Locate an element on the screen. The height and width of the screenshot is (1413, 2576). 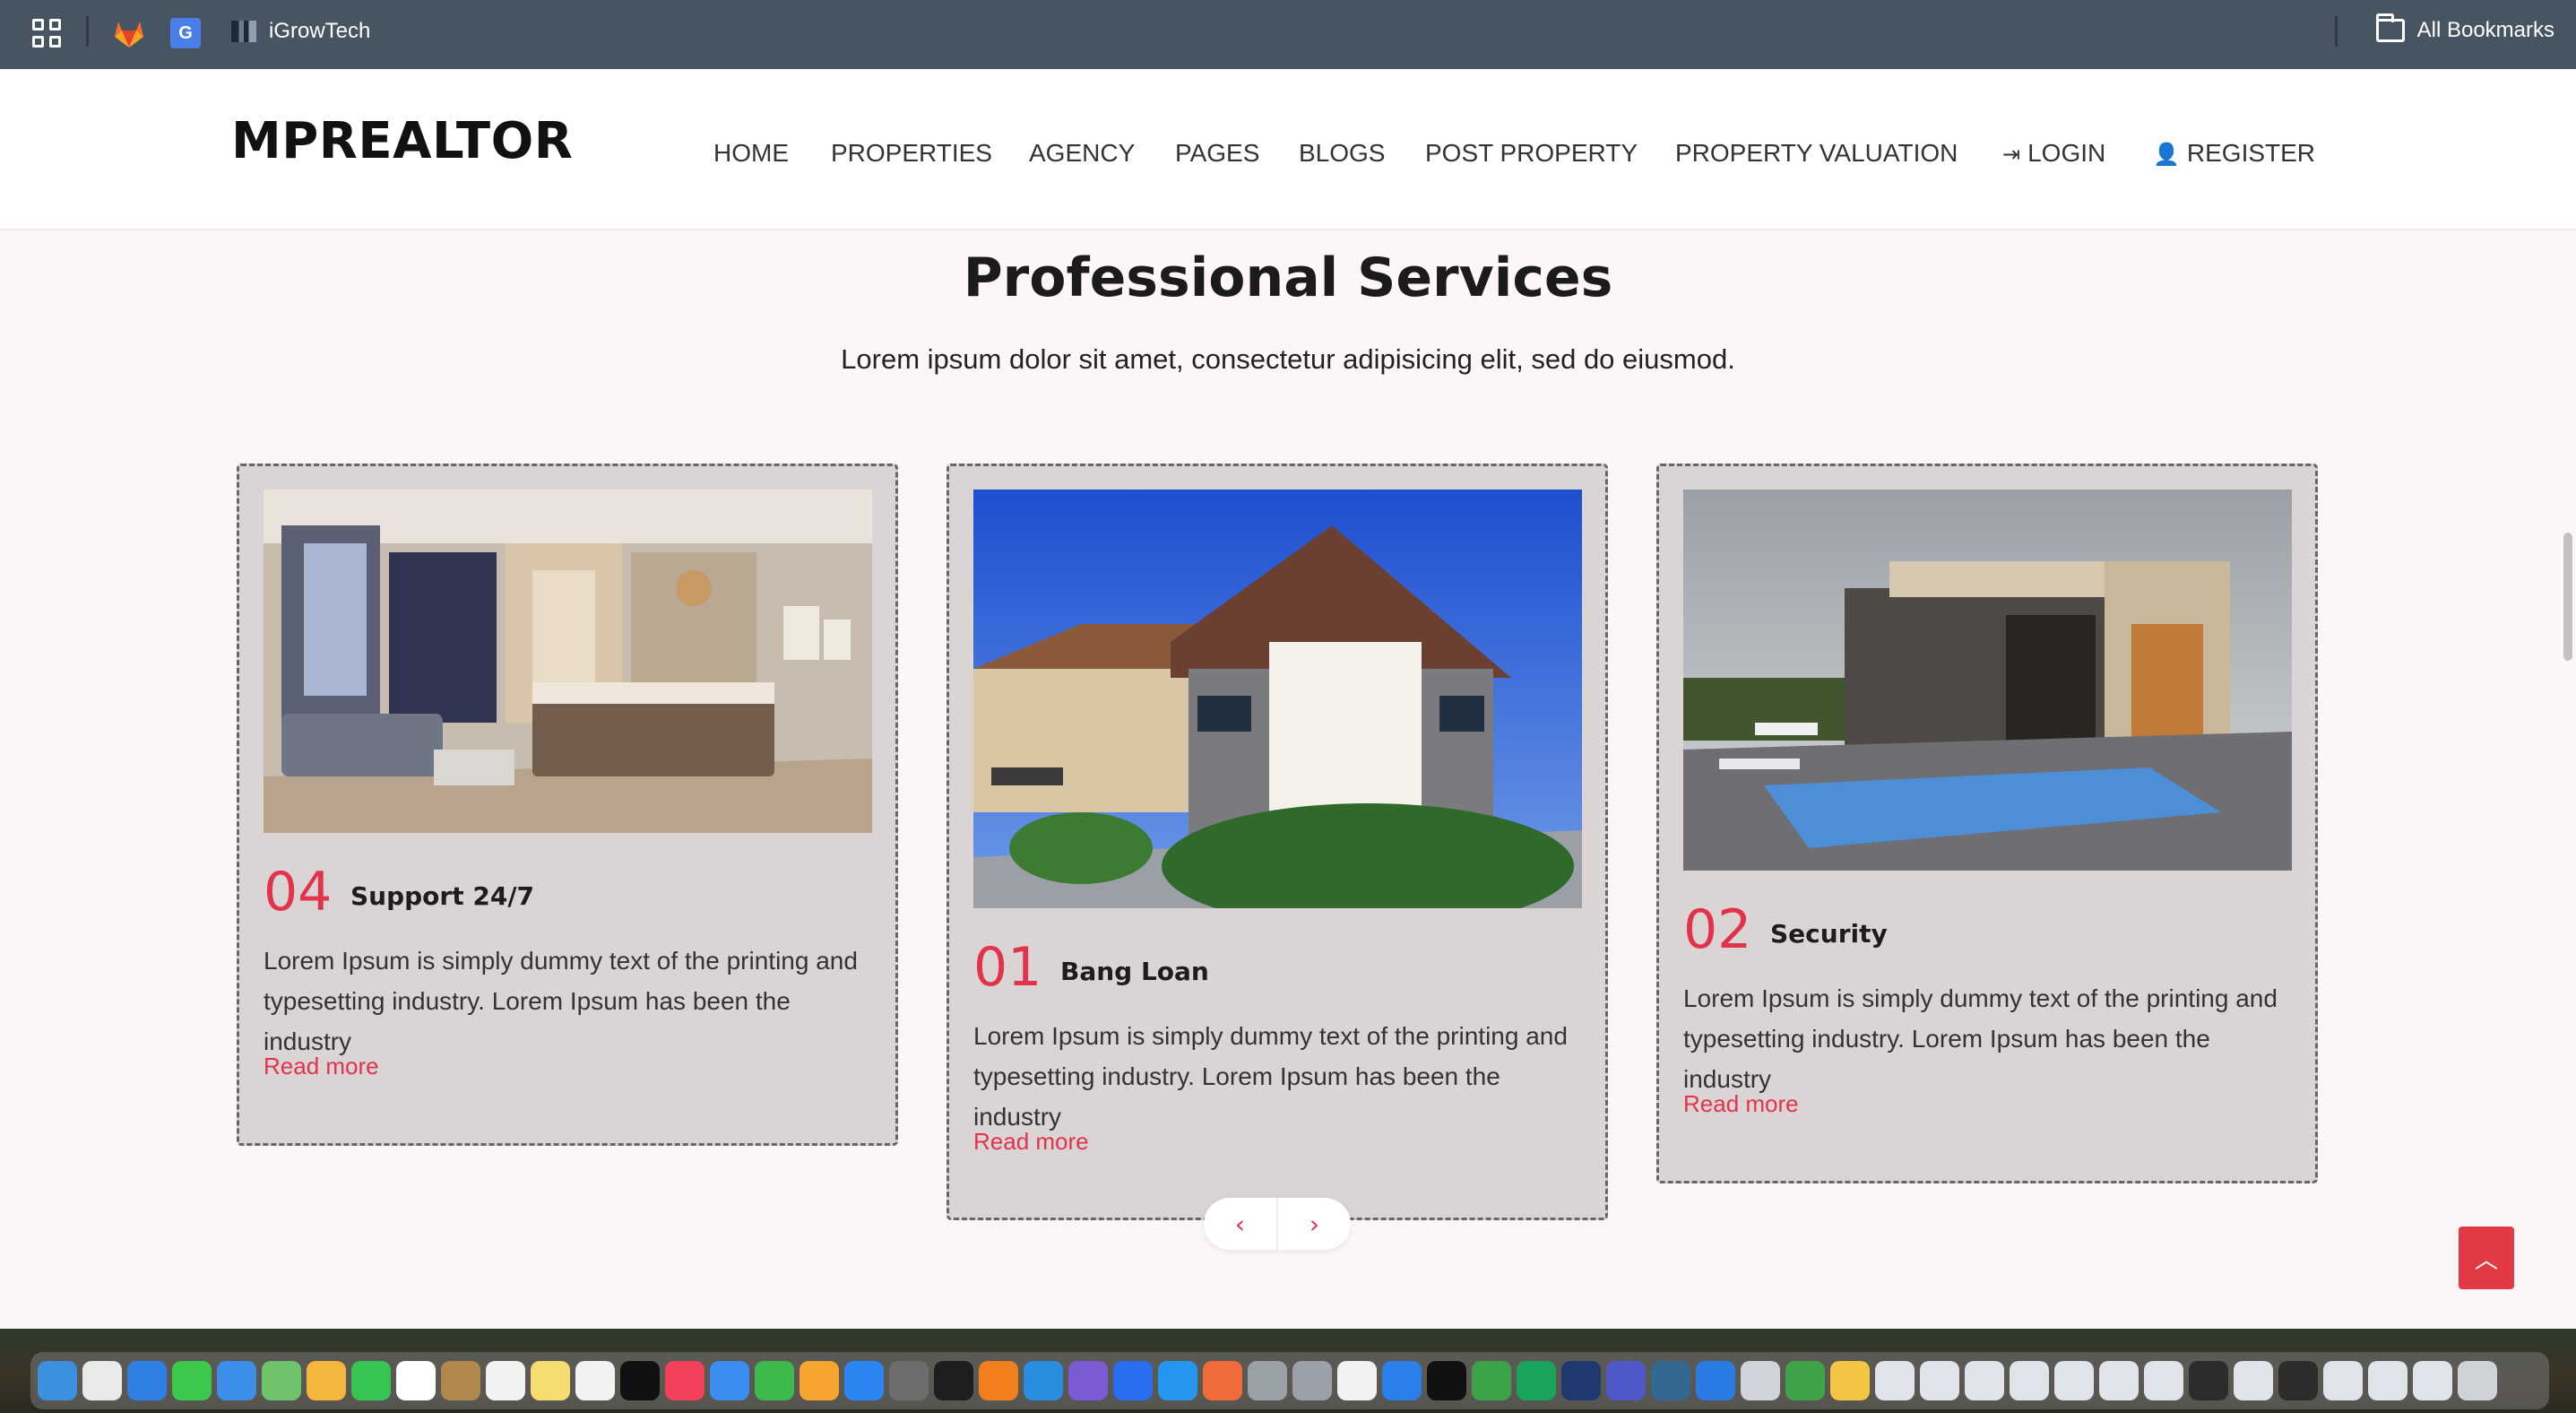
vscode-icon is located at coordinates (1043, 1380).